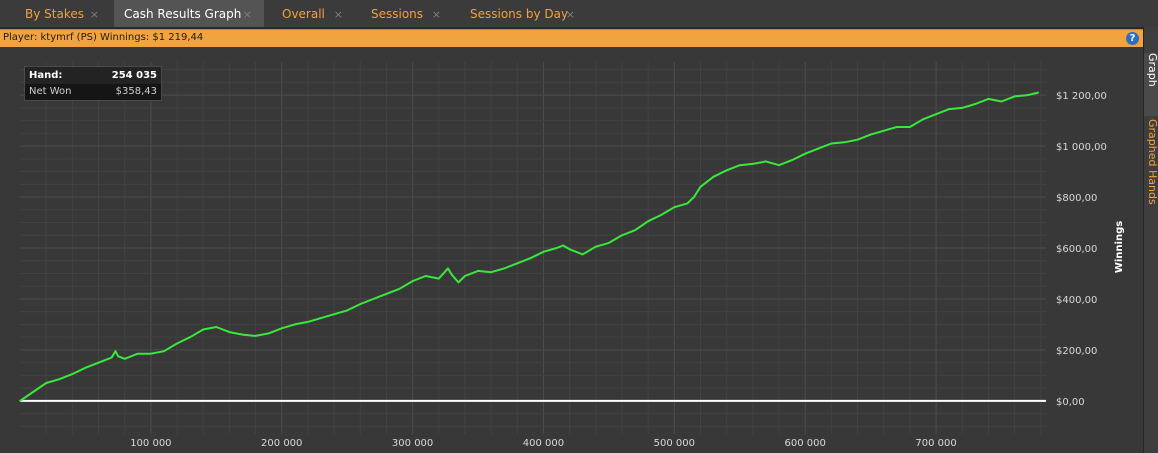 This screenshot has height=453, width=1158. I want to click on y-tick-label: $1 200,00, so click(1081, 96).